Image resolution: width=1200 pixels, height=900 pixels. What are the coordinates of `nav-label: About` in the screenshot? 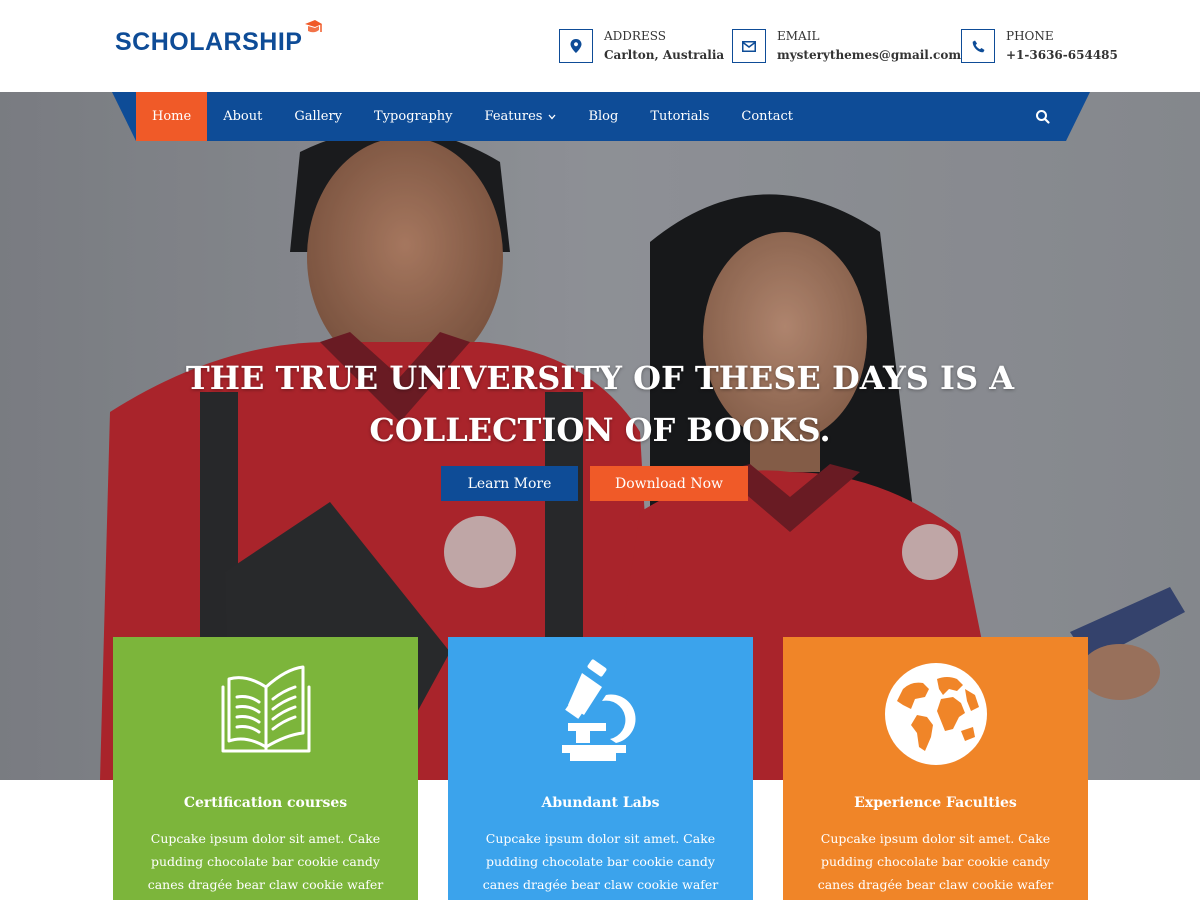 It's located at (243, 116).